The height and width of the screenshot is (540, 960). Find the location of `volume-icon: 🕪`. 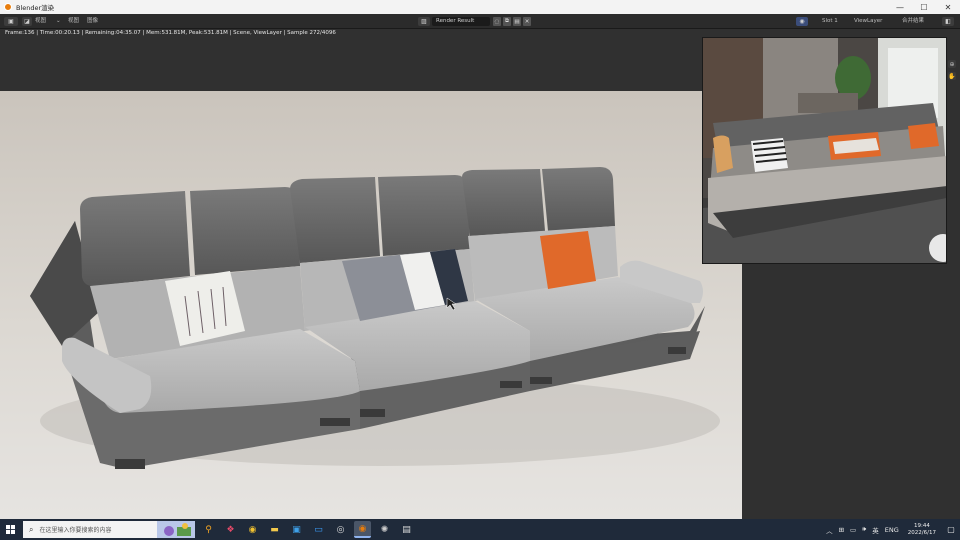

volume-icon: 🕪 is located at coordinates (864, 529).